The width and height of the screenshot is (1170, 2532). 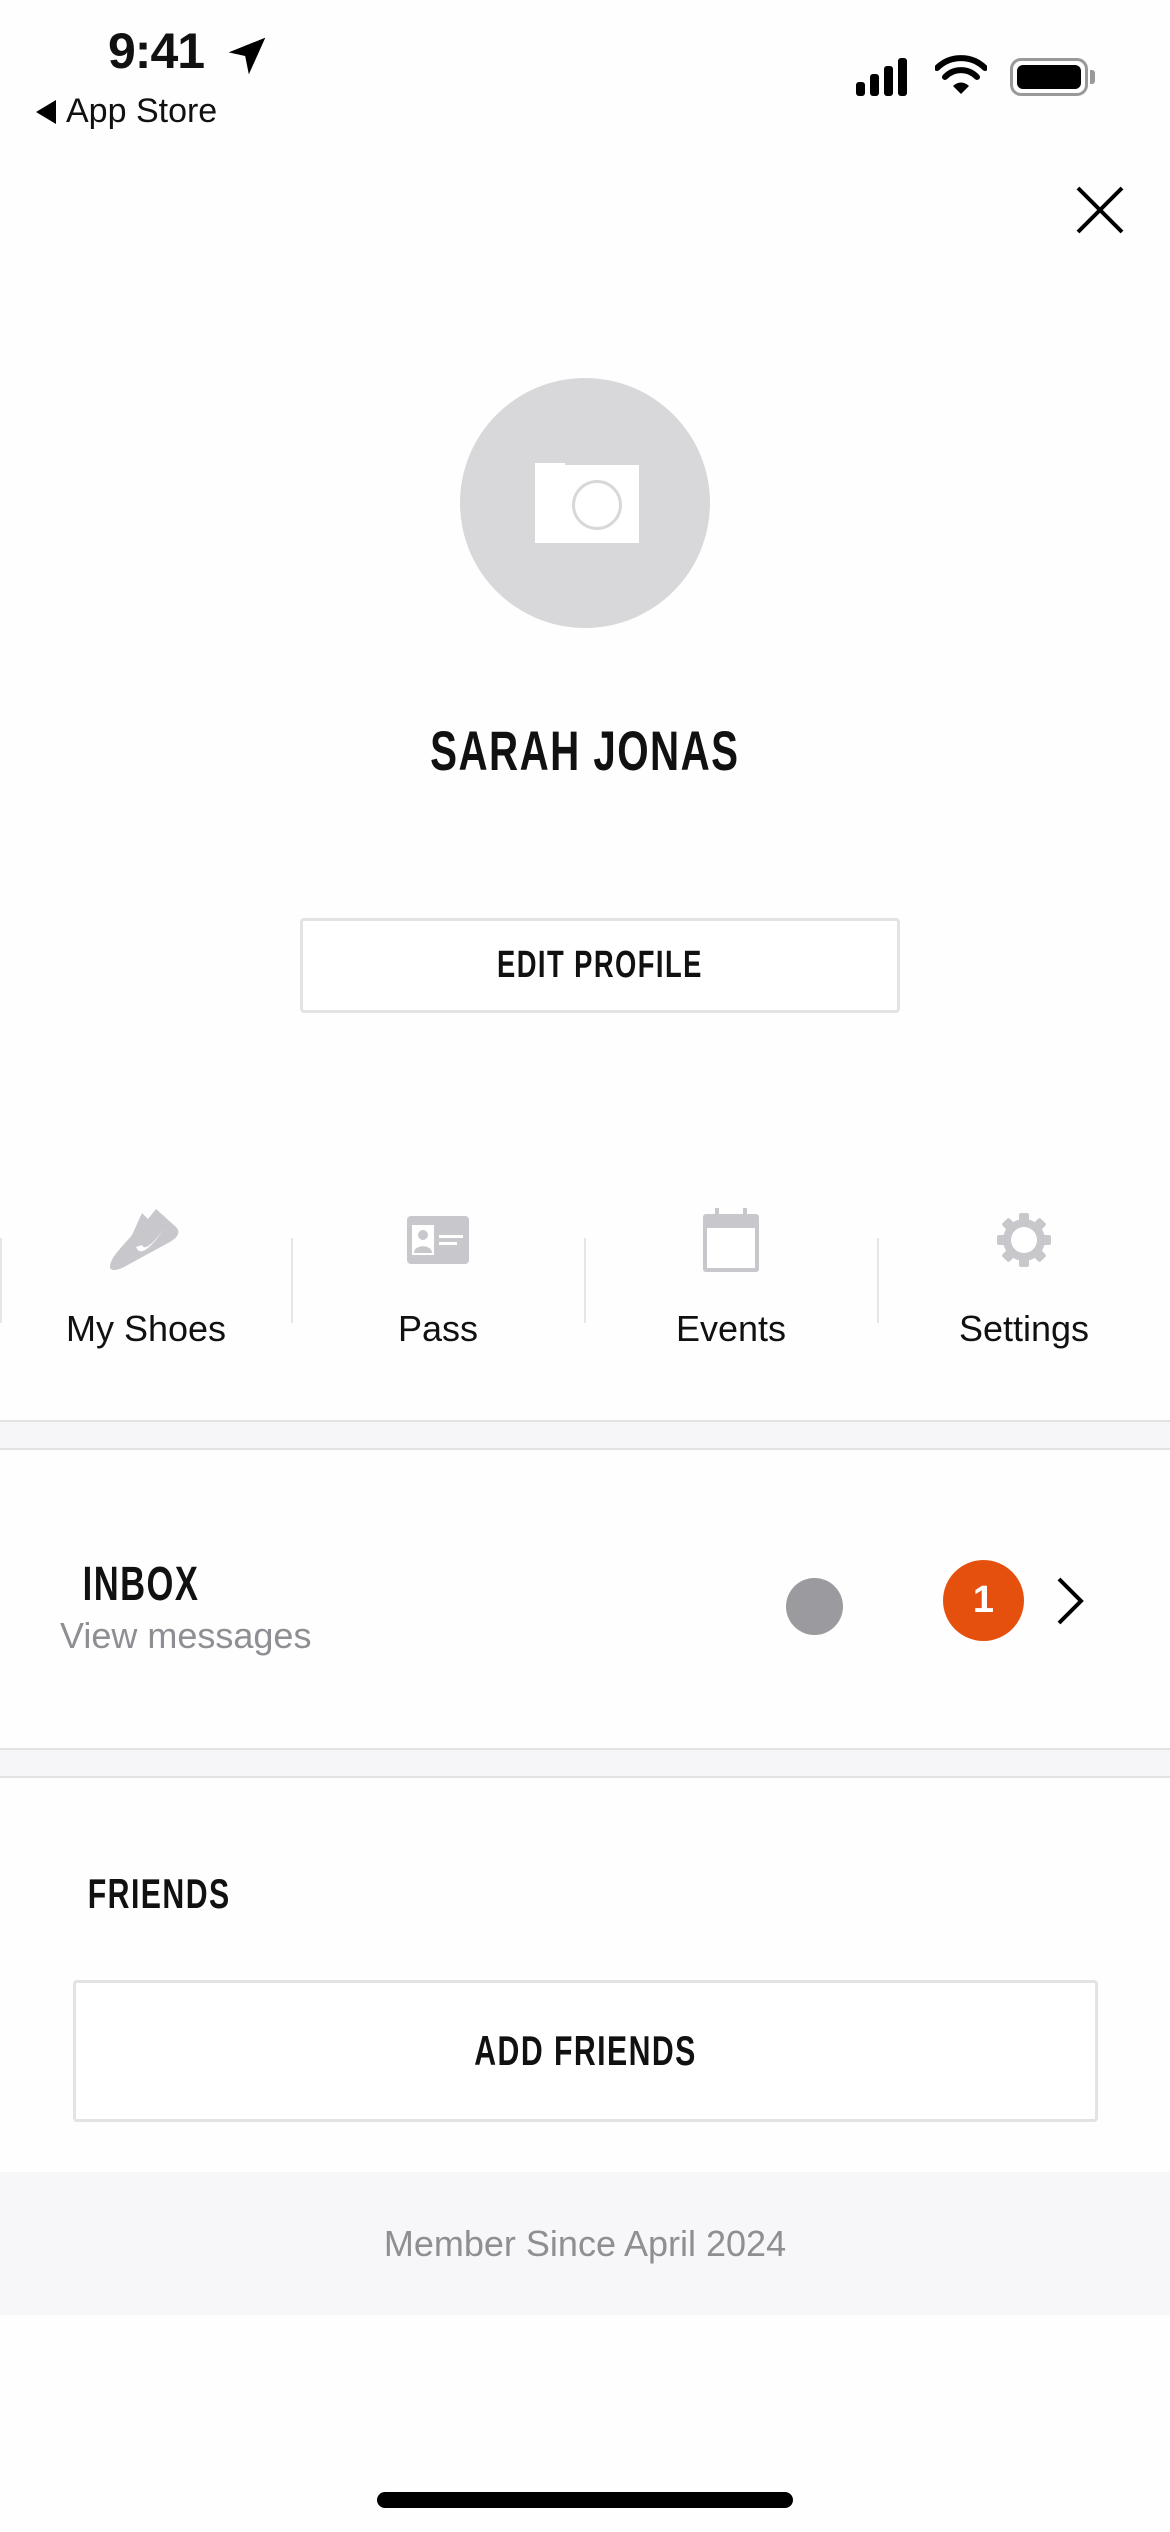 I want to click on shortcut-label: Settings, so click(x=1024, y=1328).